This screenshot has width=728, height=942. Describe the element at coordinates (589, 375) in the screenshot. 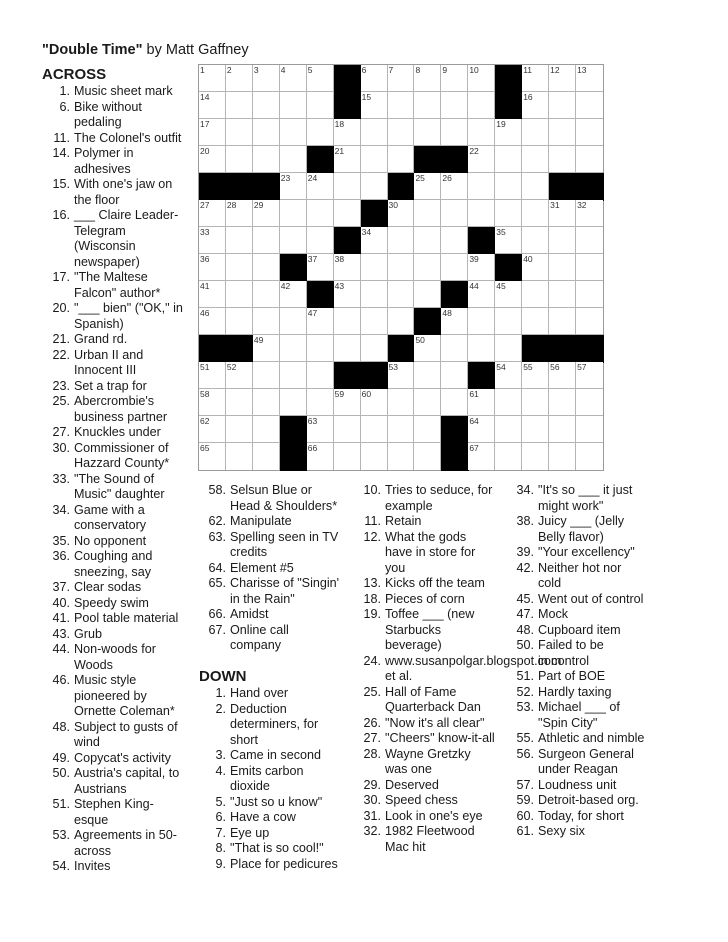

I see `grid-cell: 57` at that location.